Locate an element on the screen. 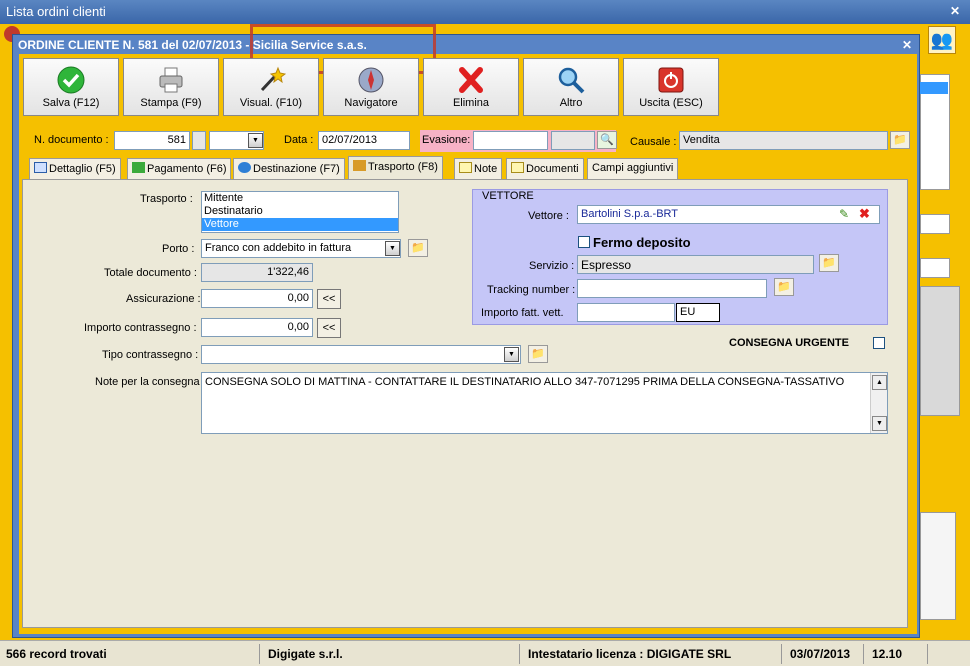 The height and width of the screenshot is (666, 970). exit-button: Uscita (ESC) is located at coordinates (671, 87).